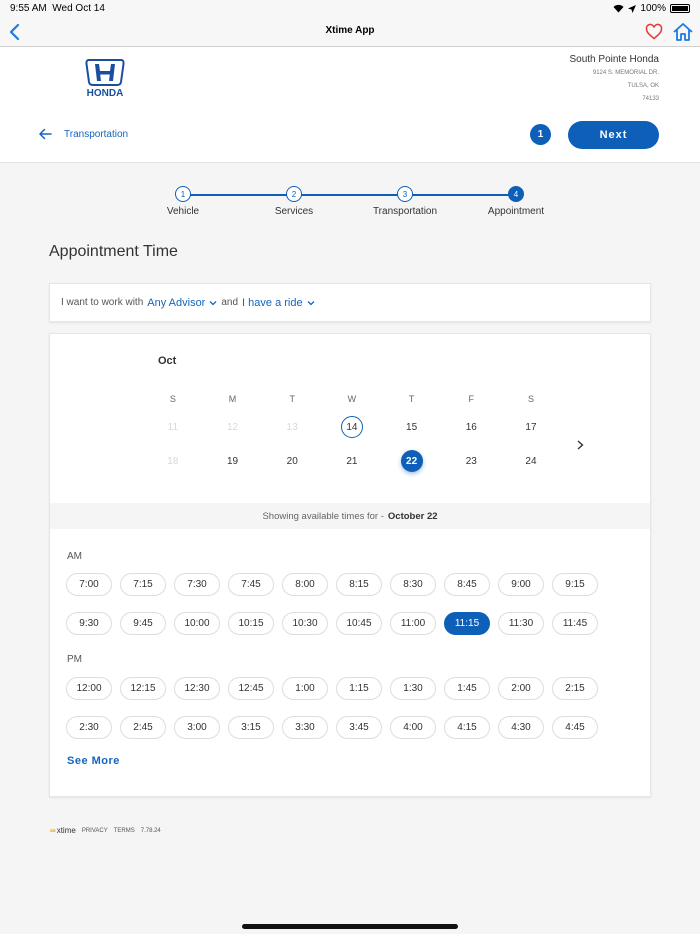  I want to click on time-slot: 1:45, so click(467, 688).